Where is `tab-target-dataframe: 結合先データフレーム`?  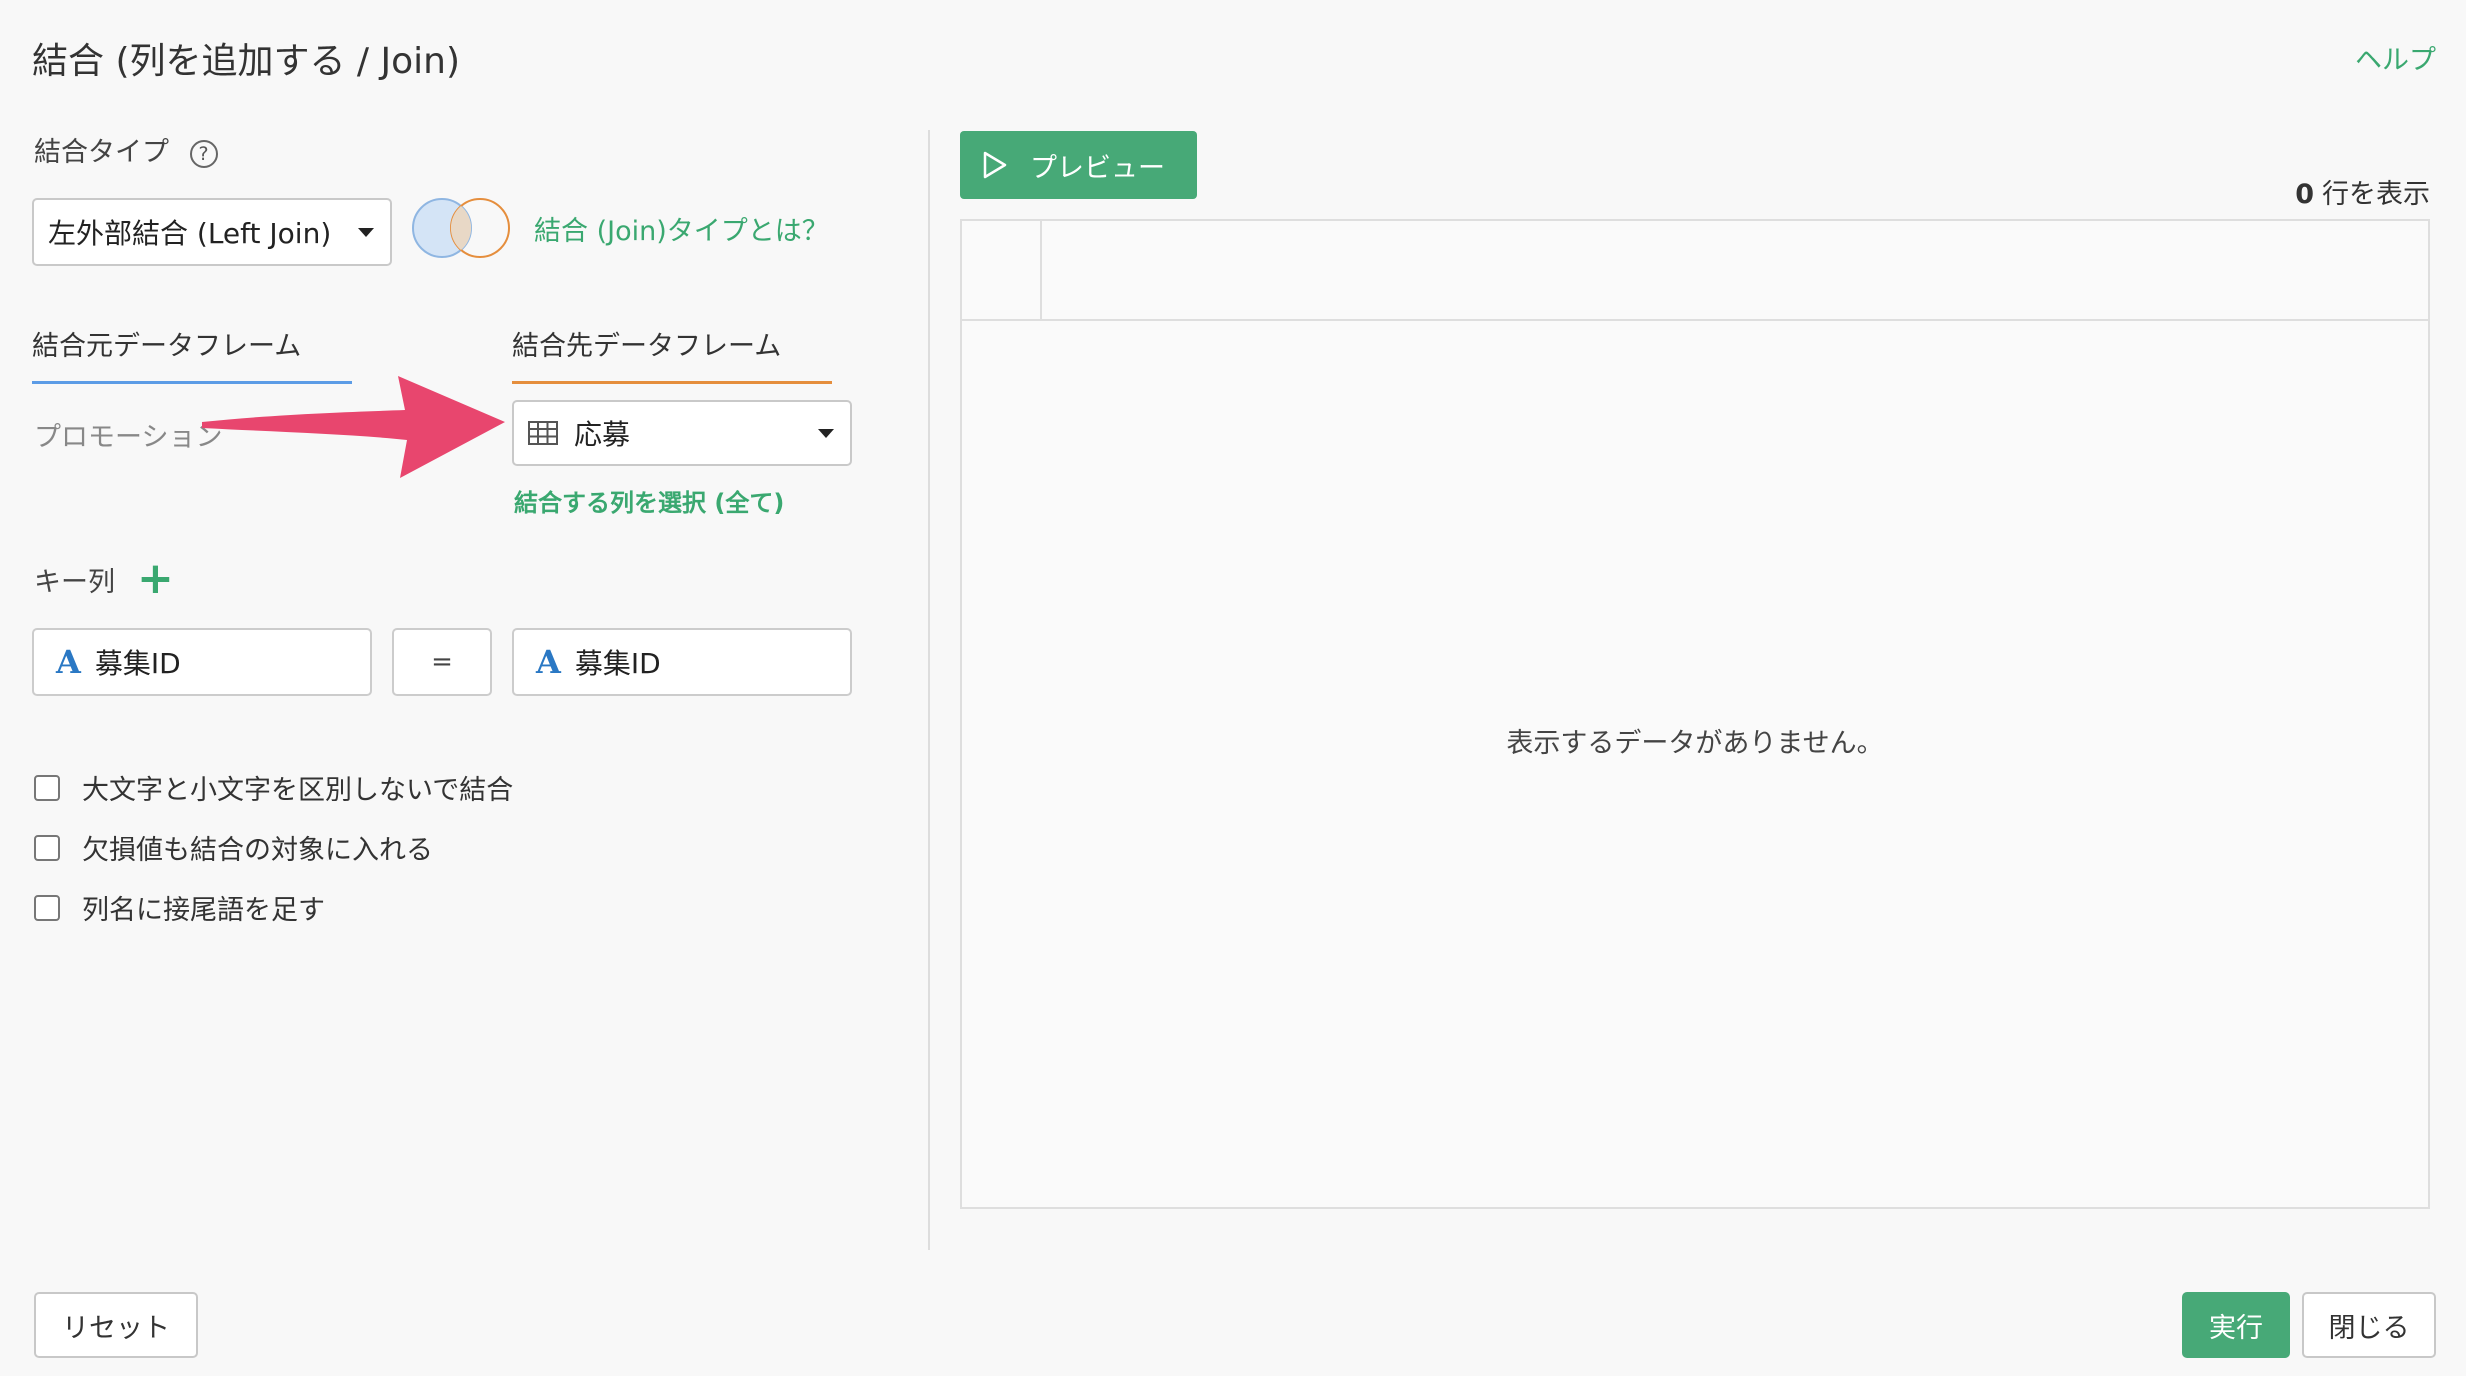
tab-target-dataframe: 結合先データフレーム is located at coordinates (672, 354).